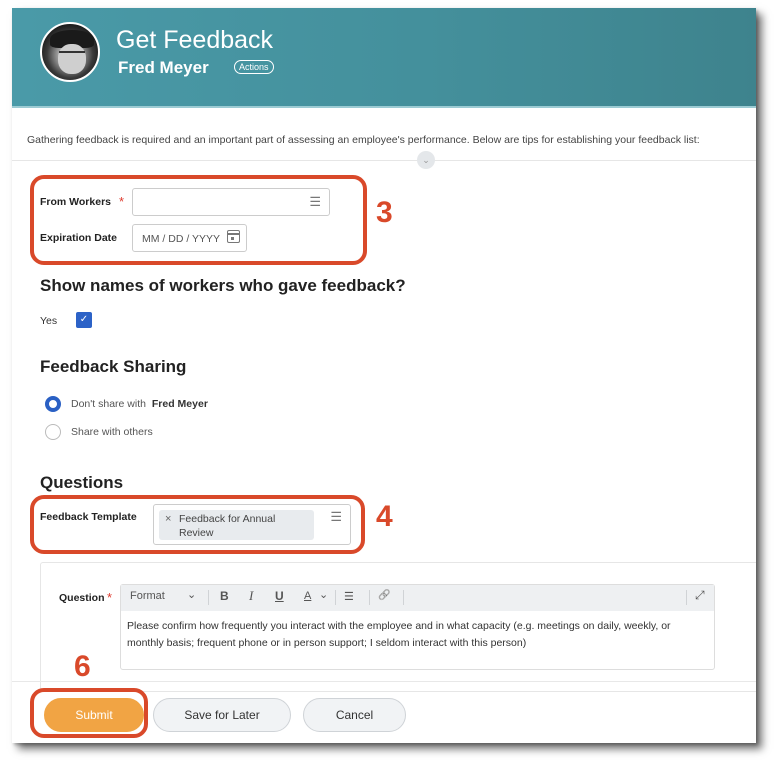  I want to click on page-header: Get Feedback Fred Meyer Actions, so click(384, 58).